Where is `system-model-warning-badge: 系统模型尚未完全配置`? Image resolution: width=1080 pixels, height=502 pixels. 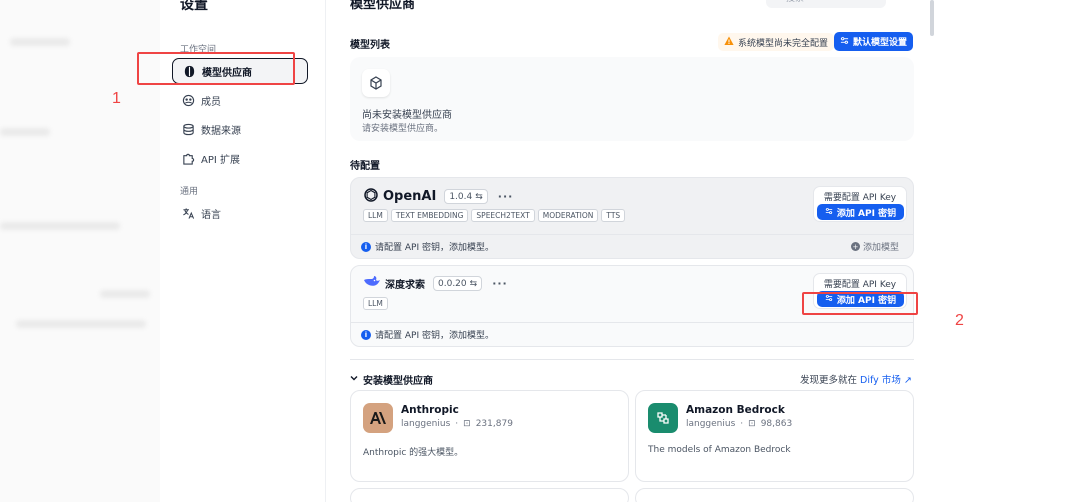
system-model-warning-badge: 系统模型尚未完全配置 is located at coordinates (776, 42).